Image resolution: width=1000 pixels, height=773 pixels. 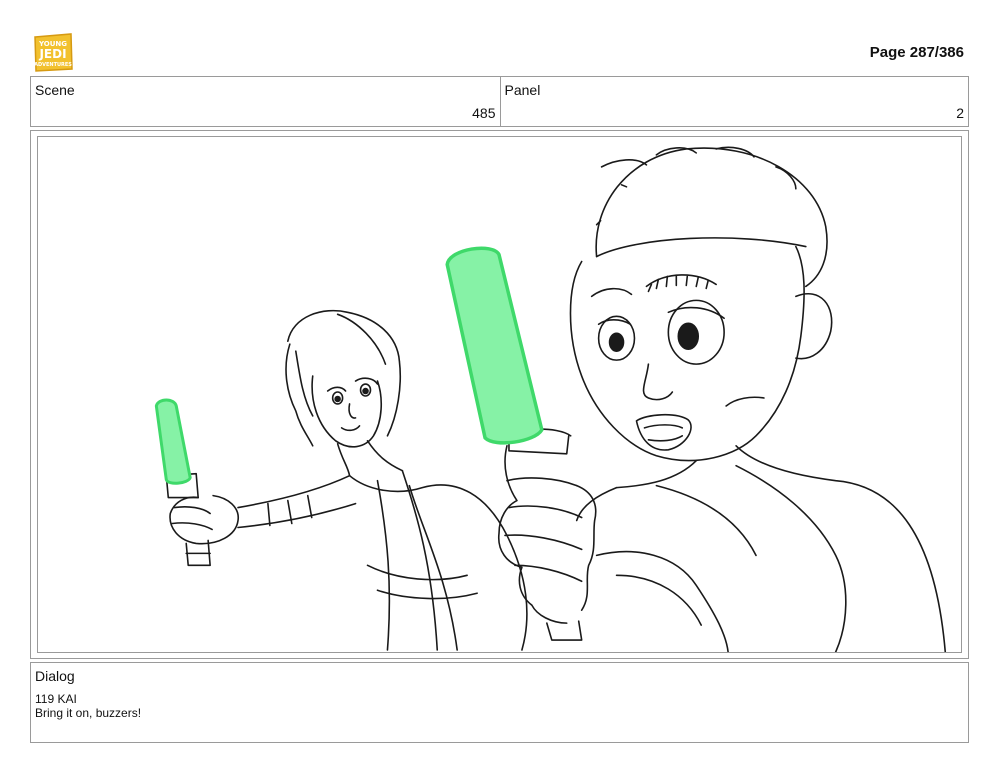 What do you see at coordinates (265, 101) in the screenshot?
I see `scene-cell: Scene 485` at bounding box center [265, 101].